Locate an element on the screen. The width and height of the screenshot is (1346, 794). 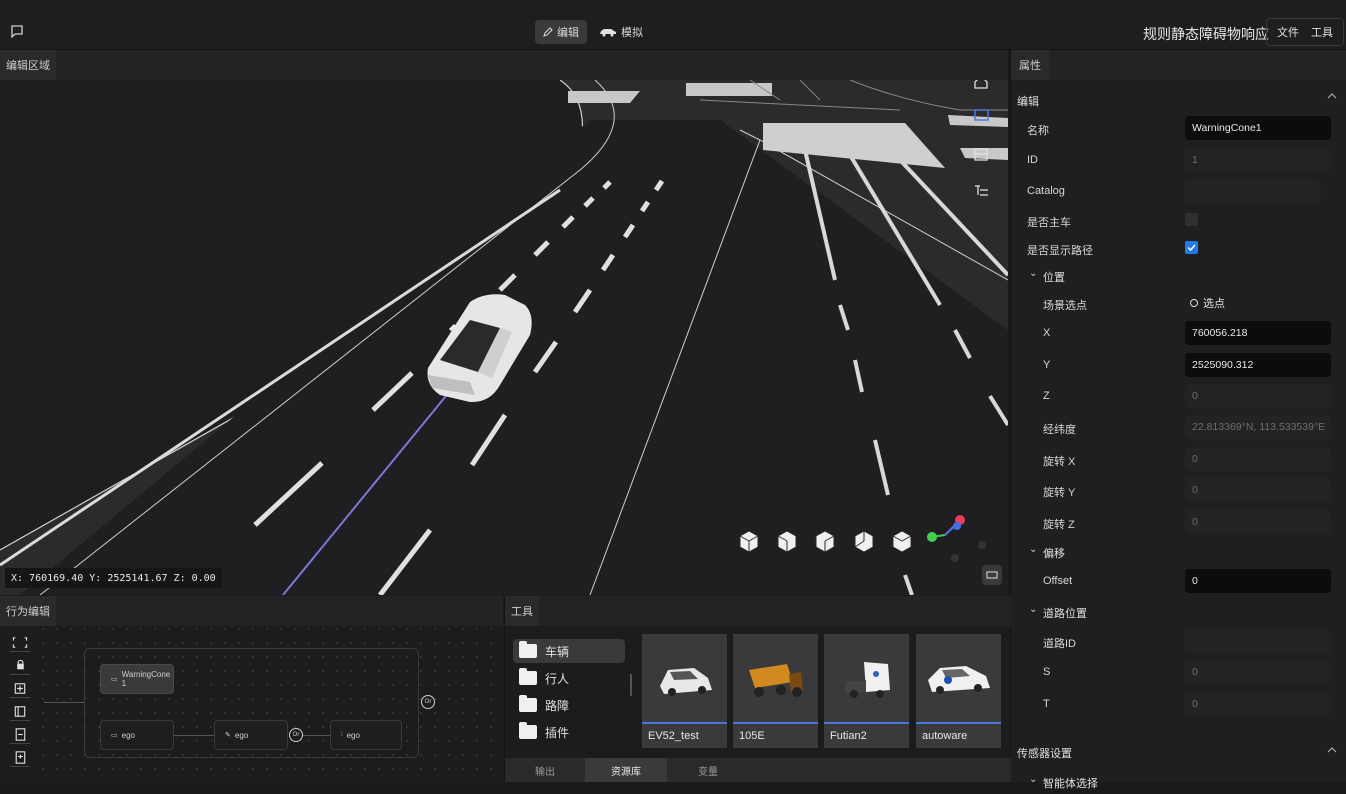
chat-icon is located at coordinates (17, 31).